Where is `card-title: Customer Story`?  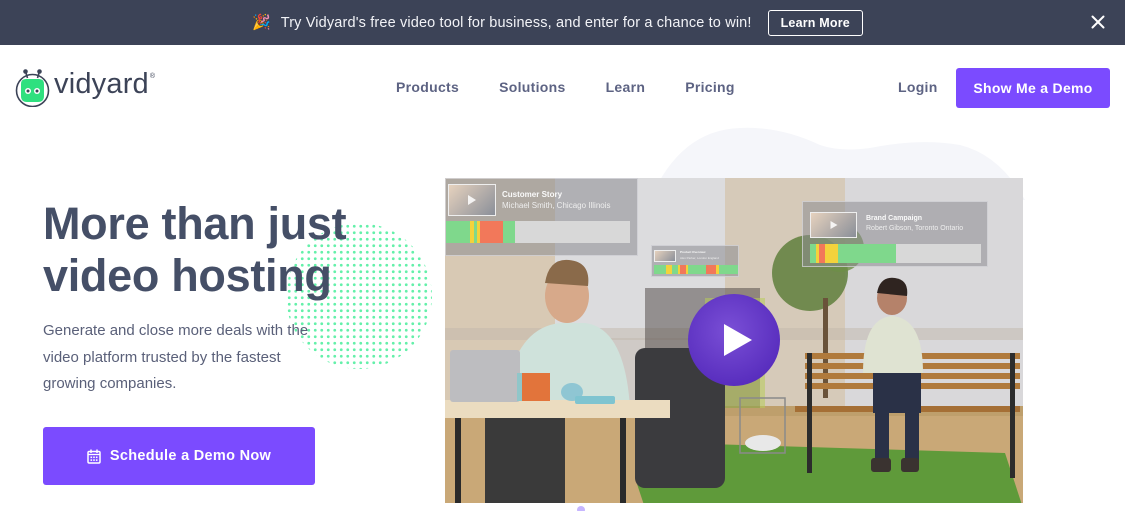 card-title: Customer Story is located at coordinates (532, 194).